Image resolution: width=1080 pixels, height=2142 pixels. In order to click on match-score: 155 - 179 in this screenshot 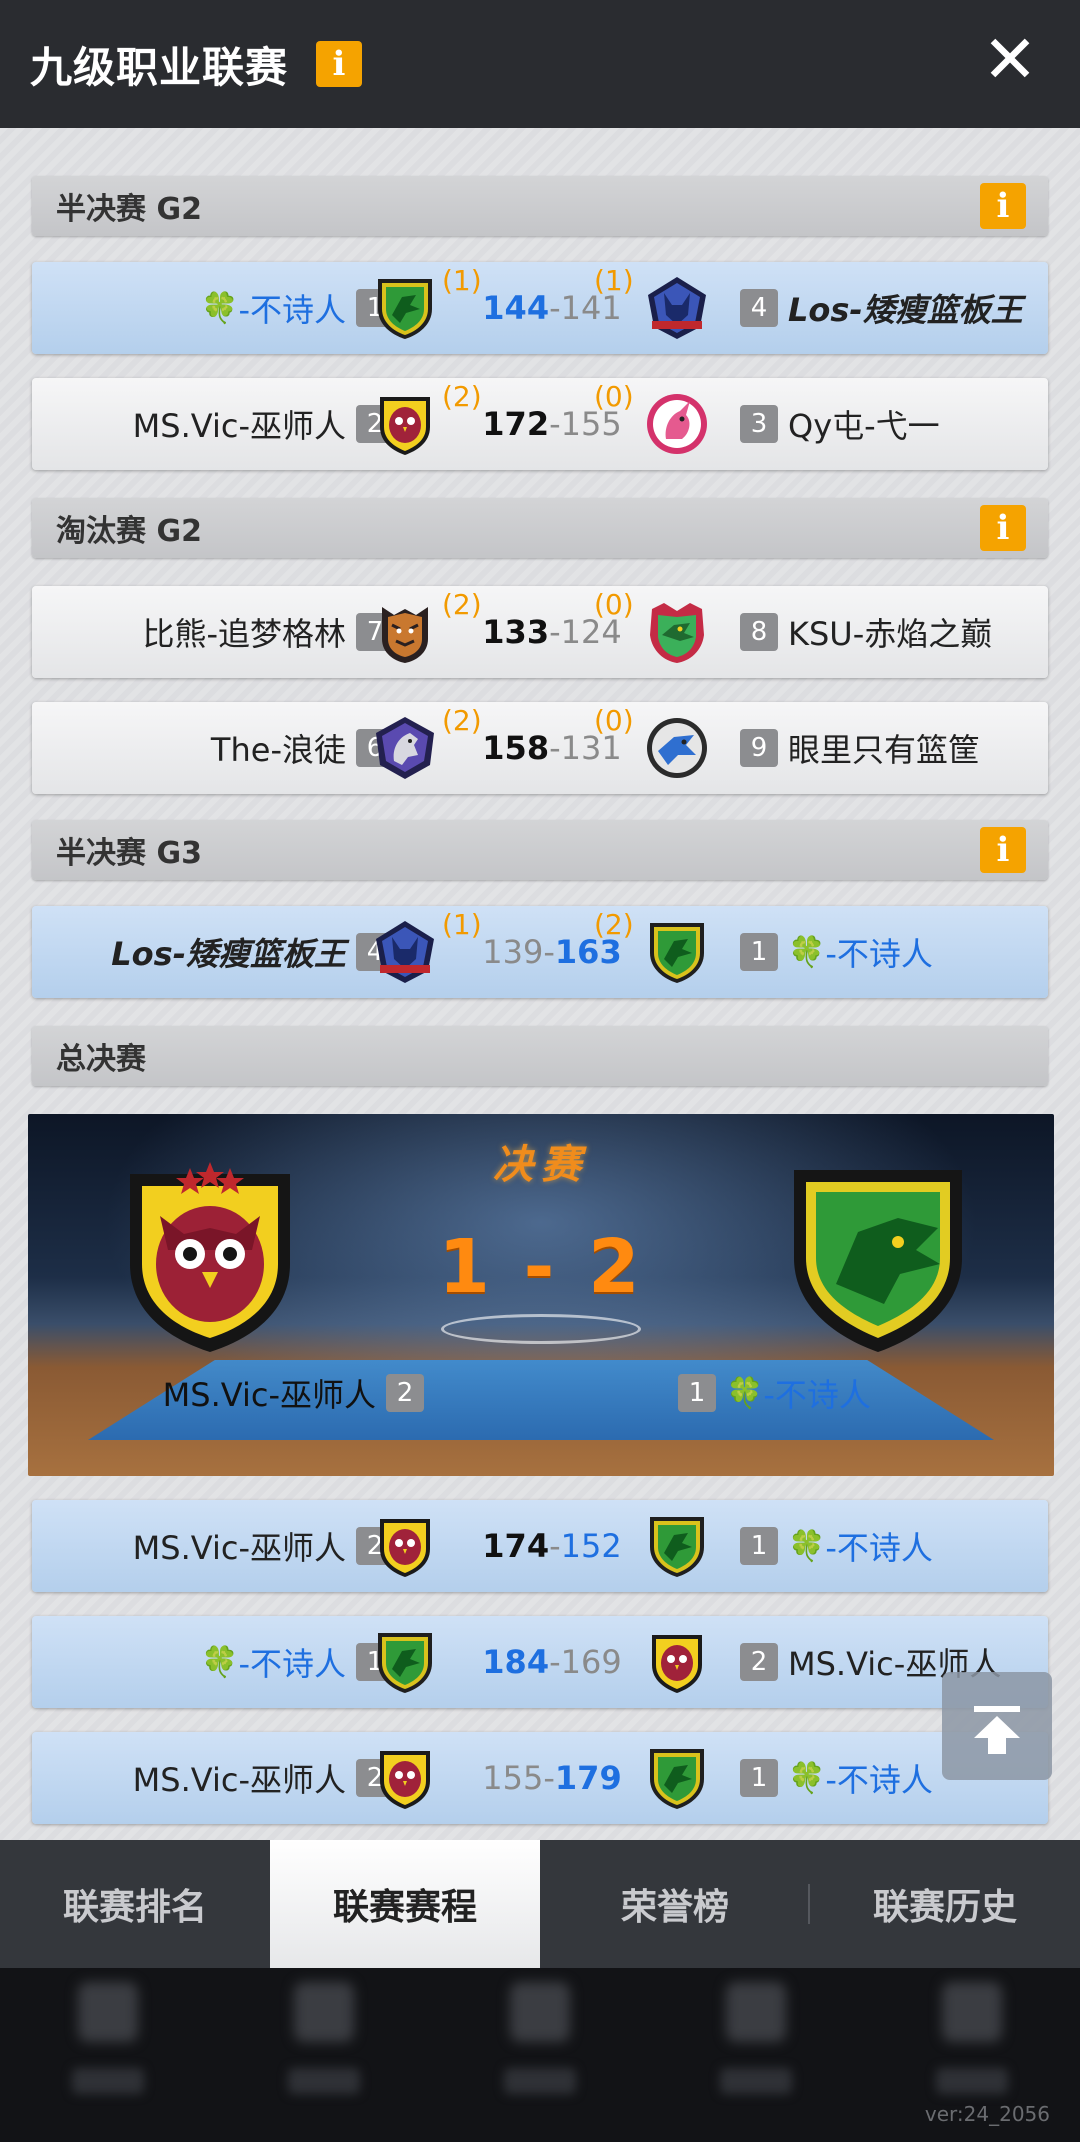, I will do `click(552, 1778)`.